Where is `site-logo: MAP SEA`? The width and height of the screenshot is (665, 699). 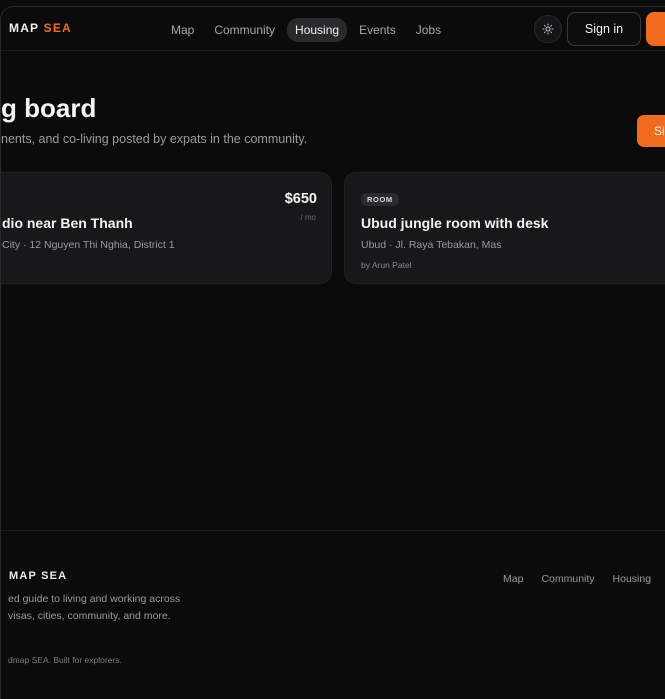 site-logo: MAP SEA is located at coordinates (40, 28).